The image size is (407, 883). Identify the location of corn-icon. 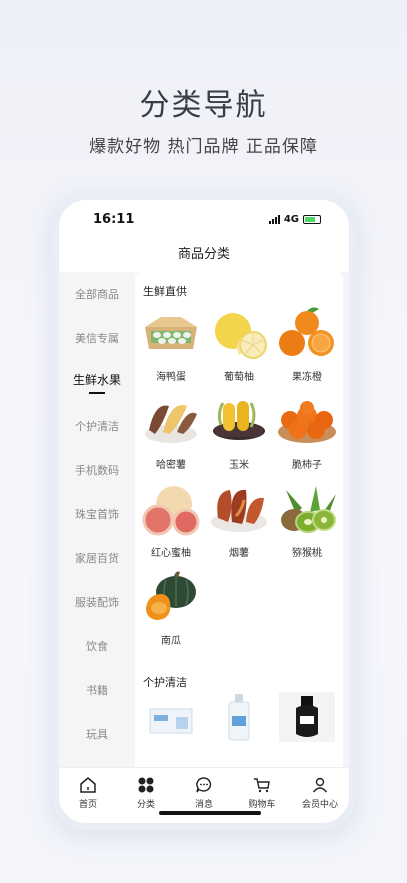
(239, 421).